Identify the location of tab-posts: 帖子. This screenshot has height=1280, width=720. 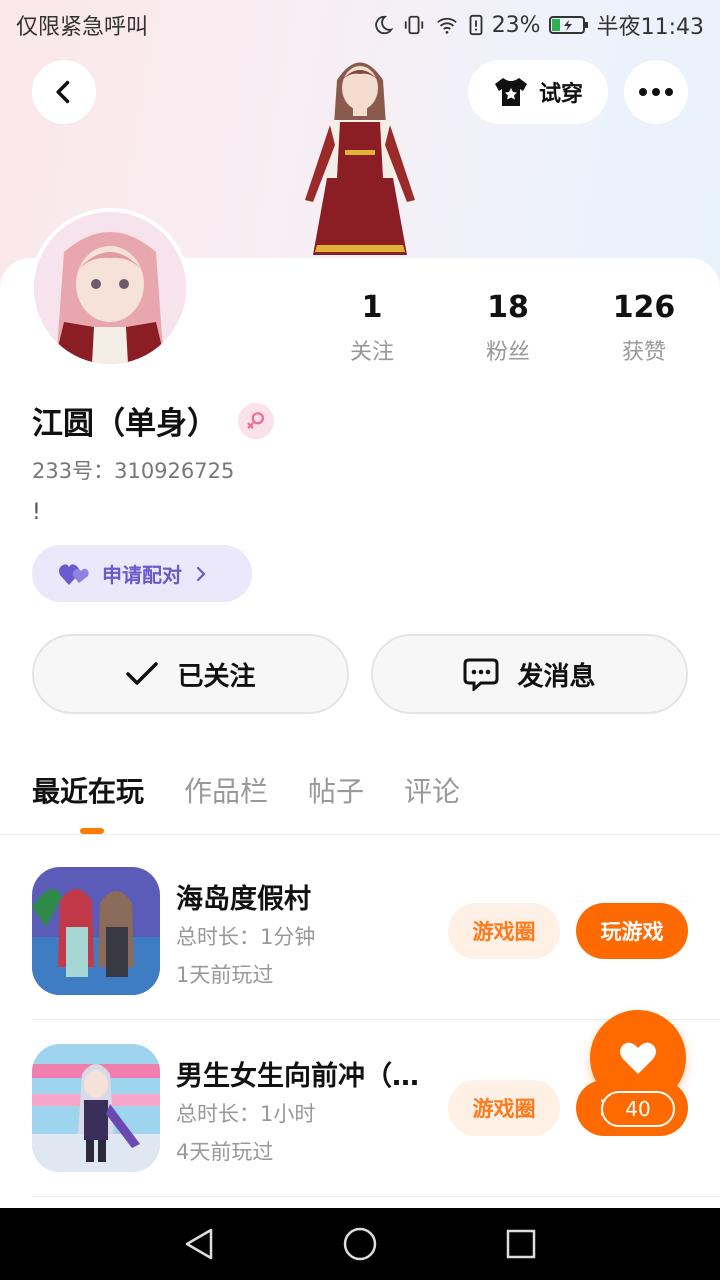
(336, 790).